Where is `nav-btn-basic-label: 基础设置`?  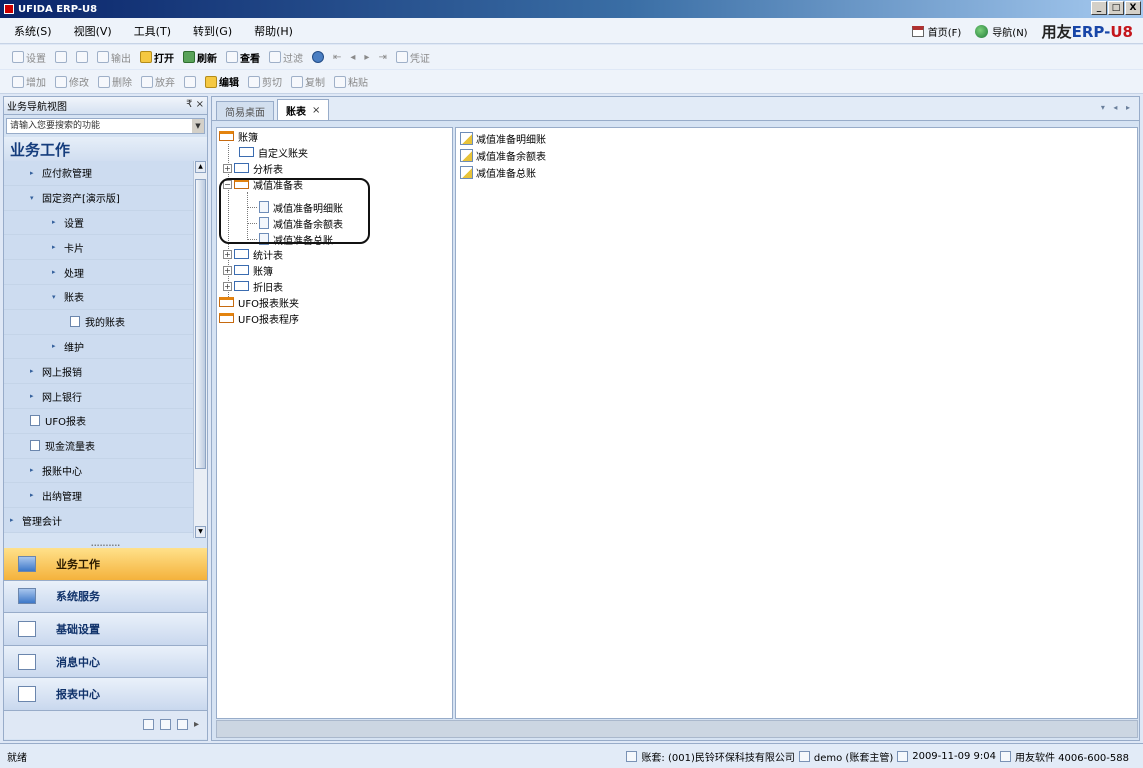
nav-btn-basic-label: 基础设置 is located at coordinates (78, 629).